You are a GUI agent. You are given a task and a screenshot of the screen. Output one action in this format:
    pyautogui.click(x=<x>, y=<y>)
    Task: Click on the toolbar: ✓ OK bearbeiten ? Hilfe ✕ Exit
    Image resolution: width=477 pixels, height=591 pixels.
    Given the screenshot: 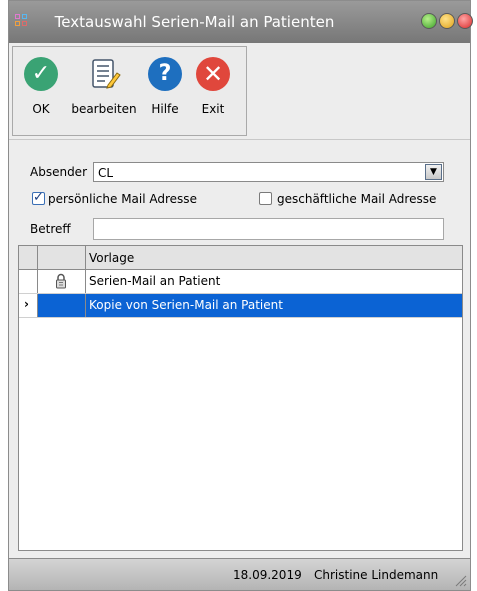 What is the action you would take?
    pyautogui.click(x=129, y=91)
    